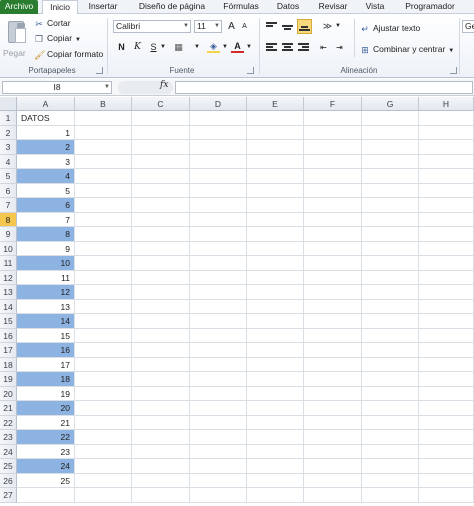 The image size is (474, 506). Describe the element at coordinates (8, 234) in the screenshot. I see `row-header: 9` at that location.